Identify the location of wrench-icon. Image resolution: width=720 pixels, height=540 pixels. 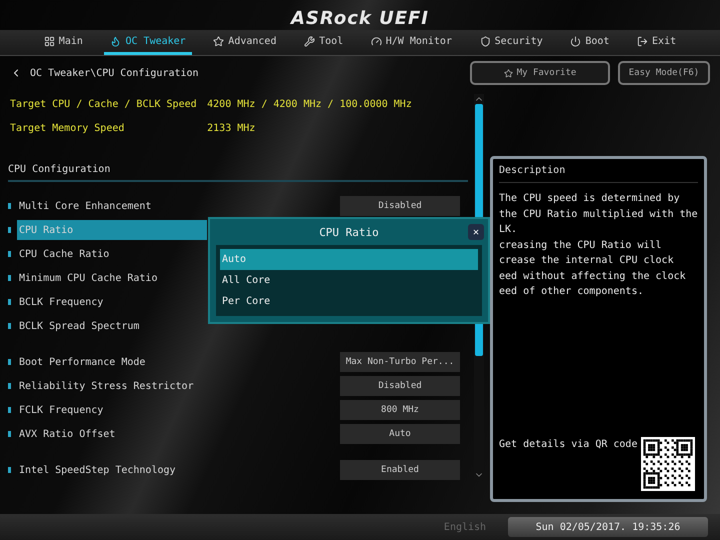
(310, 41).